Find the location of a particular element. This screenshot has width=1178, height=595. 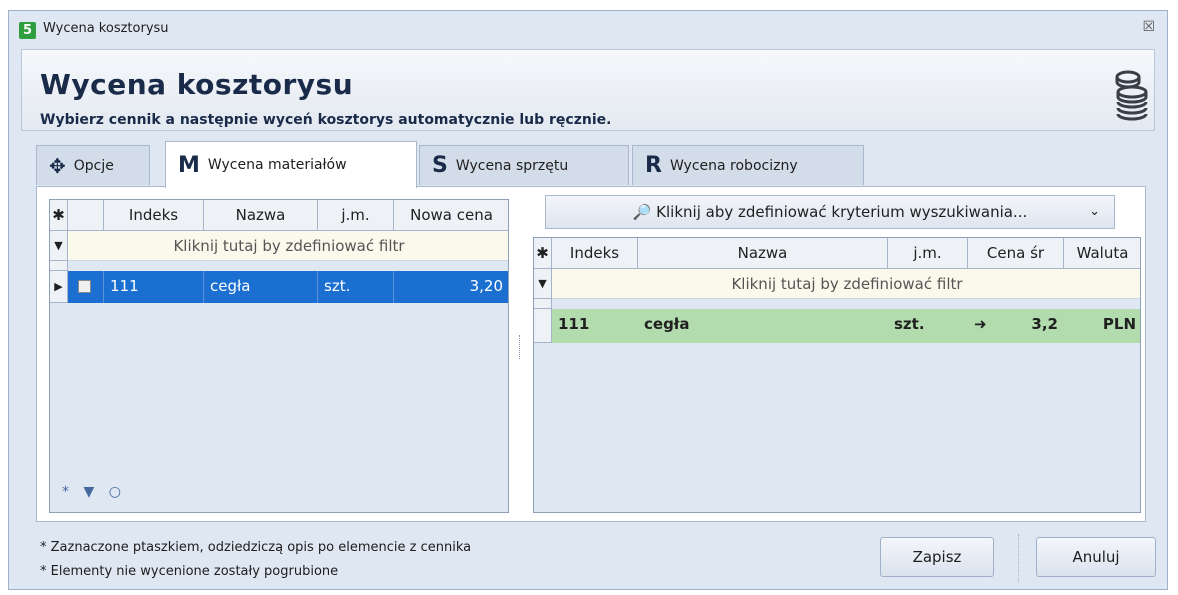

tab-wycena-robocizny: R Wycena robocizny is located at coordinates (748, 165).